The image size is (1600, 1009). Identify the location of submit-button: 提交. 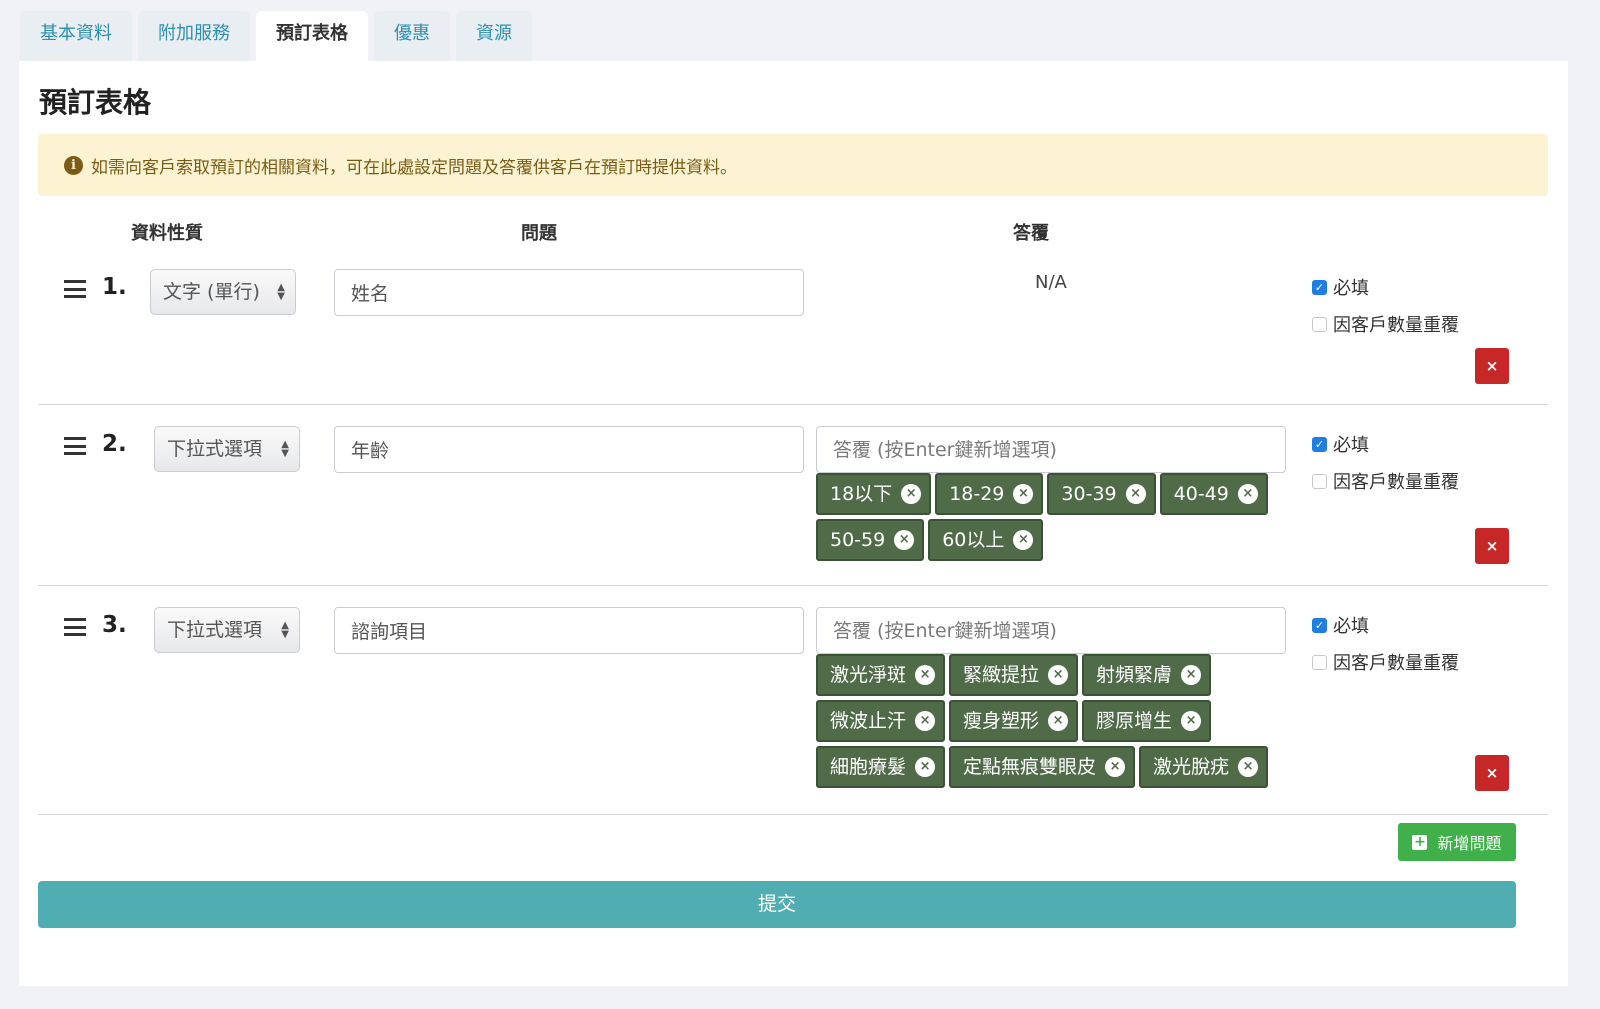
(777, 904).